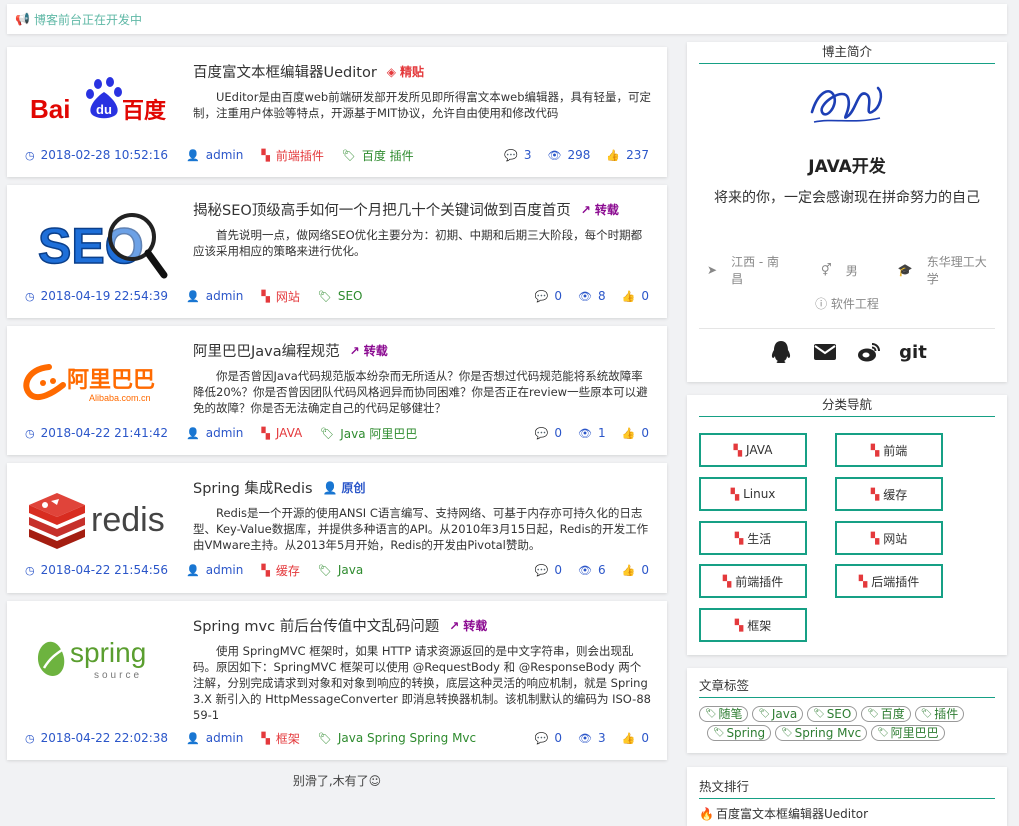 This screenshot has width=1019, height=826. What do you see at coordinates (606, 210) in the screenshot?
I see `badge-label: 转载` at bounding box center [606, 210].